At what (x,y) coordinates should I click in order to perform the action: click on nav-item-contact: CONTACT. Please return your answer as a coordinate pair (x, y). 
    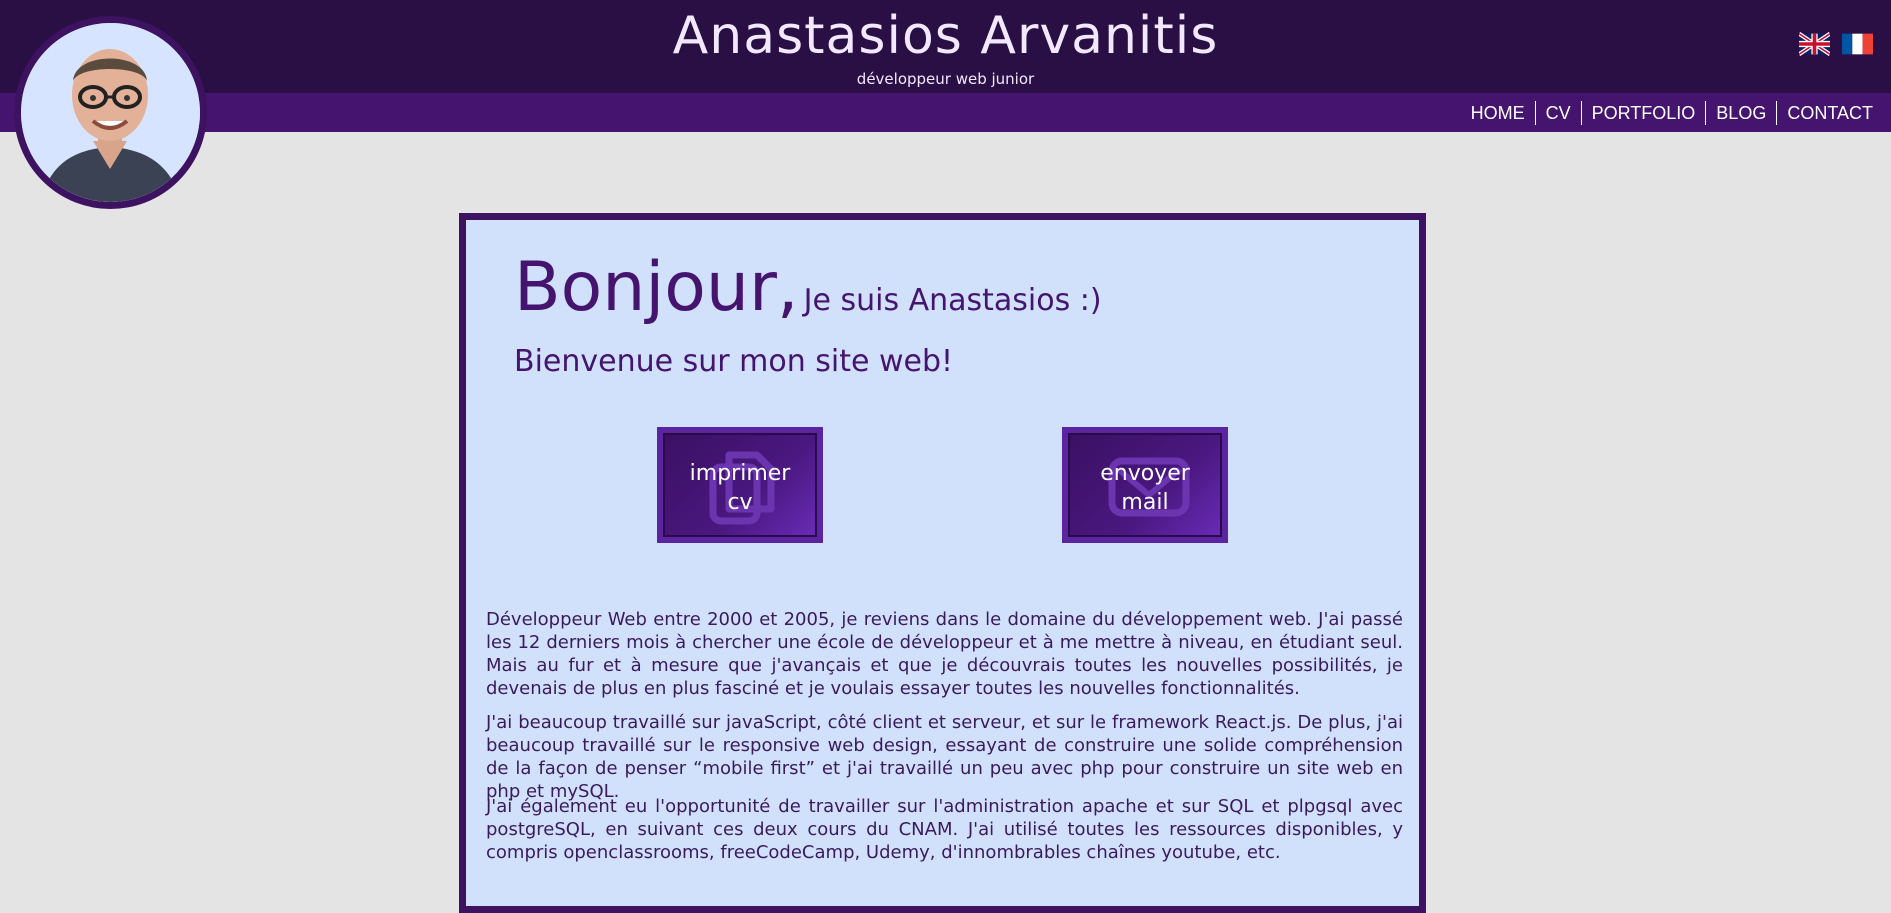
    Looking at the image, I should click on (1829, 113).